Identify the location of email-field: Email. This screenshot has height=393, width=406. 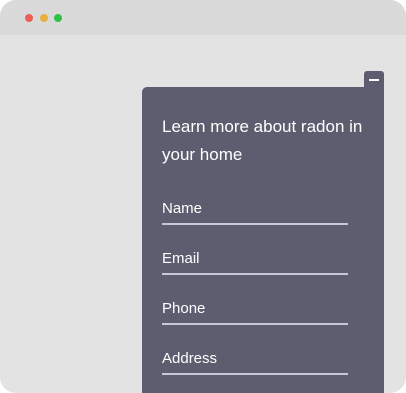
(255, 261).